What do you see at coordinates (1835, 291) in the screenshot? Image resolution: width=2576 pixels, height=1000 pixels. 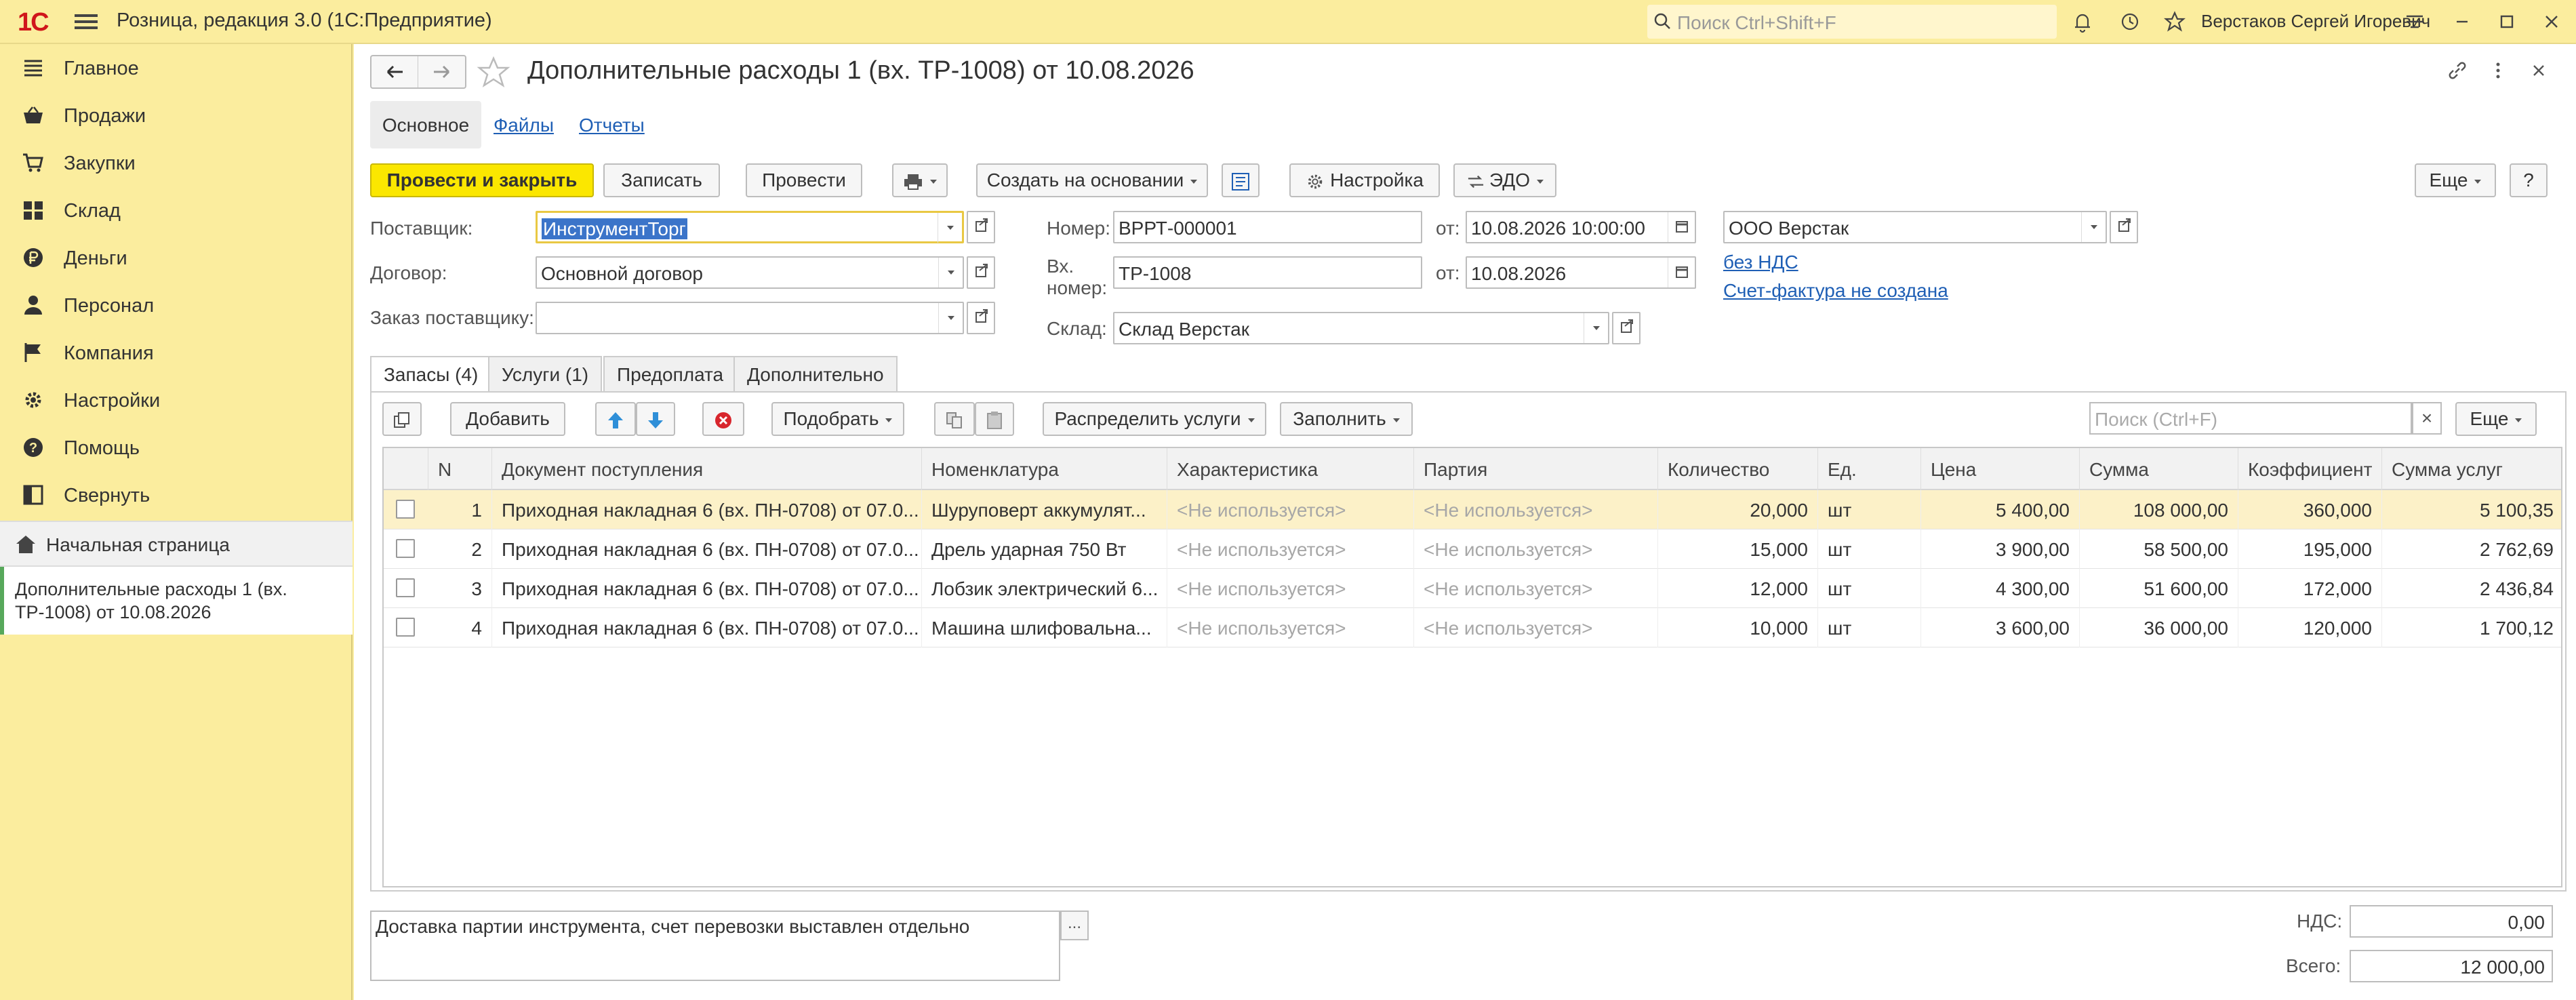 I see `invoice-link: Счет-фактура не создана` at bounding box center [1835, 291].